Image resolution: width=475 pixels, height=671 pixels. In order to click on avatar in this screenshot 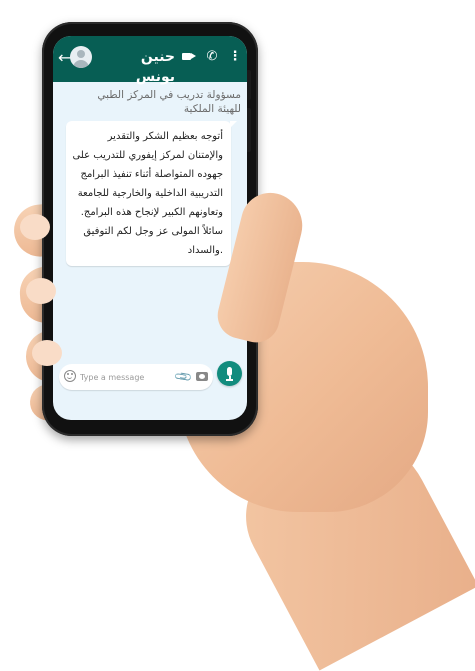, I will do `click(81, 57)`.